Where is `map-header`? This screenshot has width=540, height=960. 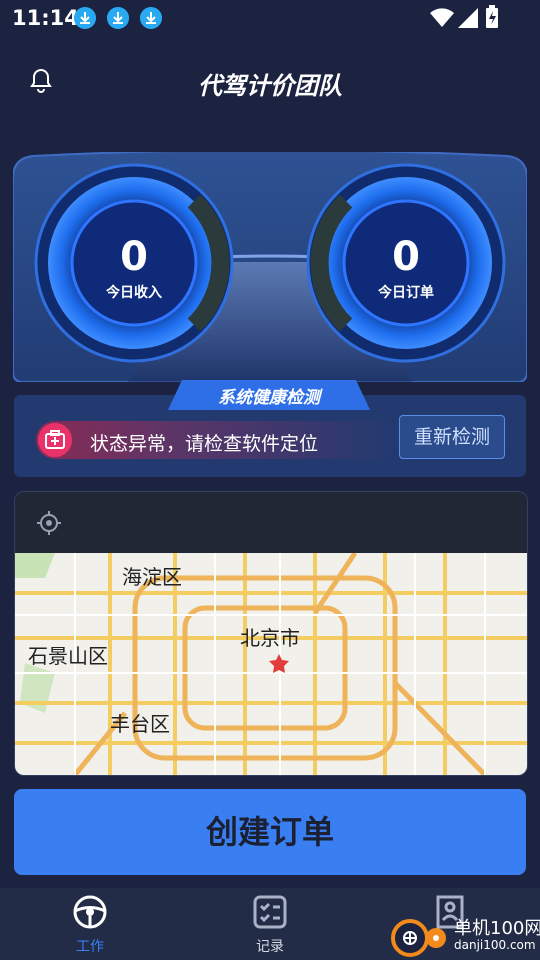
map-header is located at coordinates (271, 522).